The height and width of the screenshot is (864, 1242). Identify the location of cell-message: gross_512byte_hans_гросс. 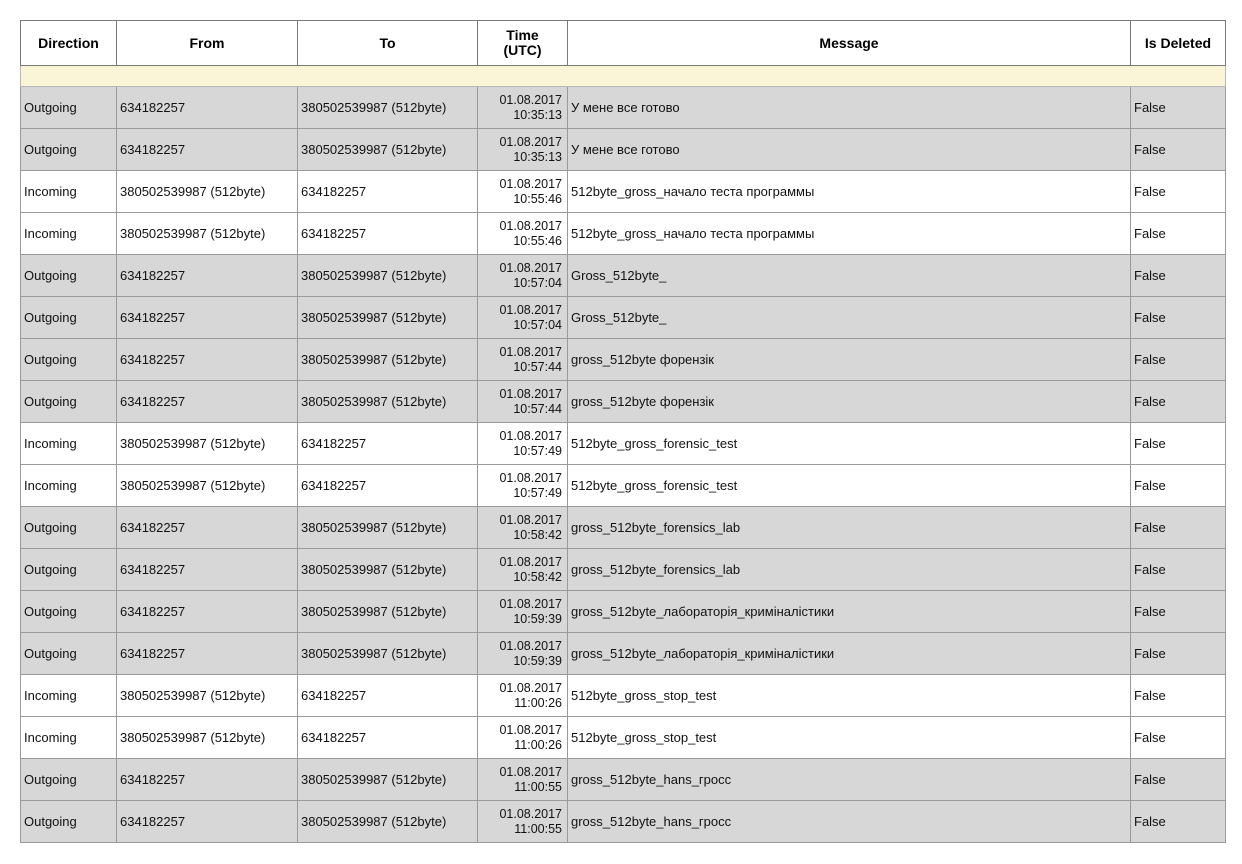
(849, 821).